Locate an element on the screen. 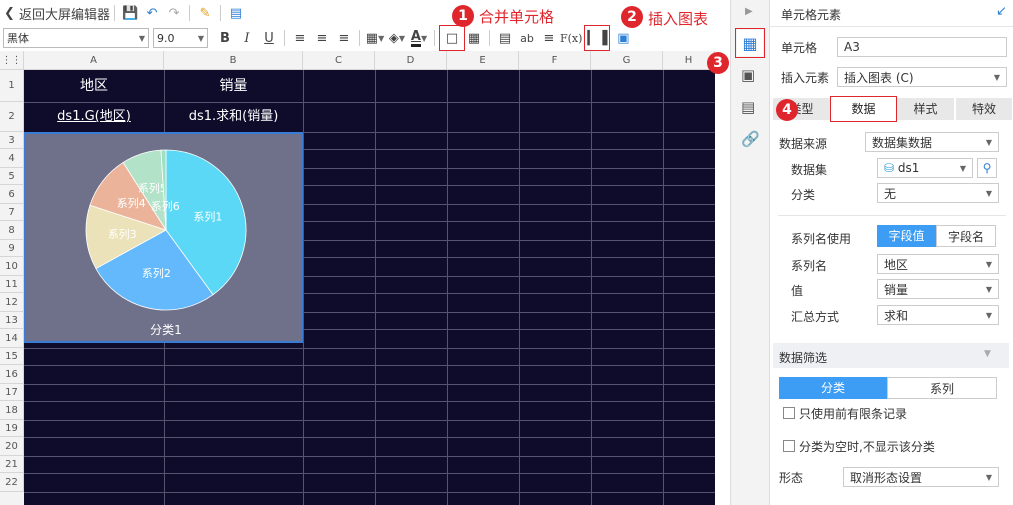 The width and height of the screenshot is (1013, 505). col-header-e: E is located at coordinates (483, 60).